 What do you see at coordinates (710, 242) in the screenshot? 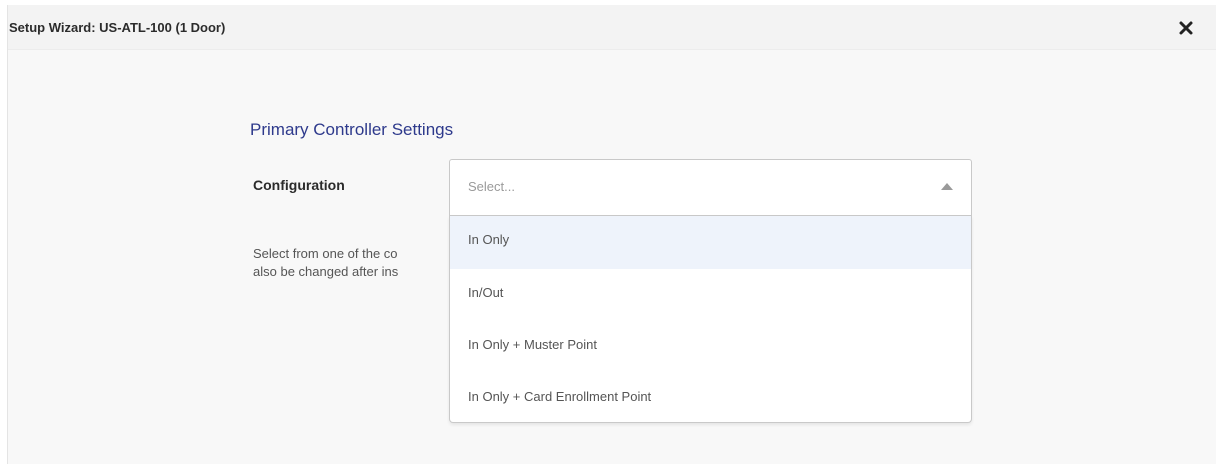
I see `option-in-only: In Only` at bounding box center [710, 242].